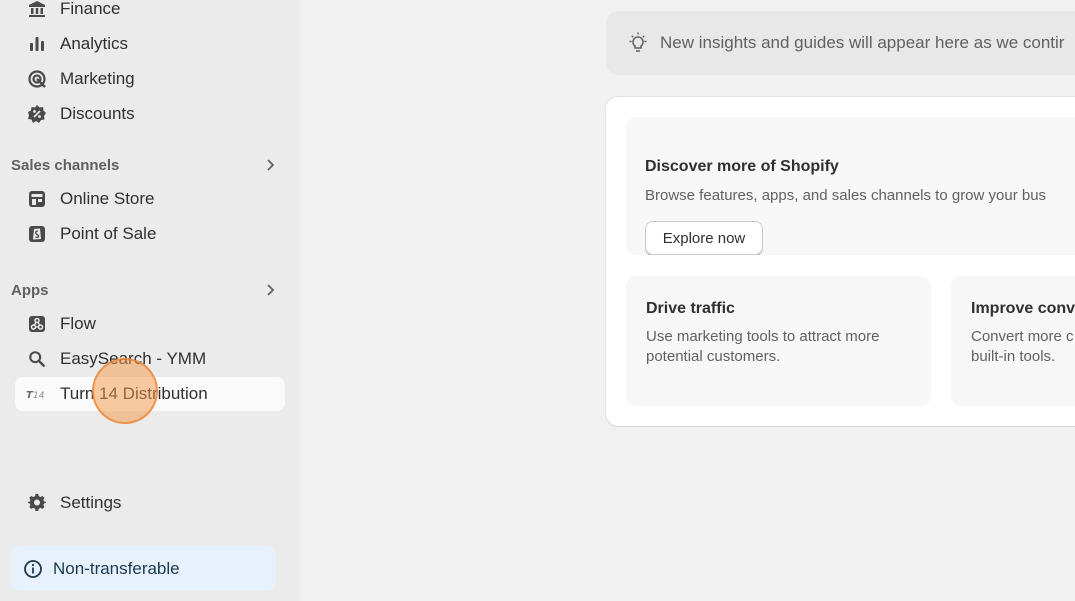 The height and width of the screenshot is (601, 1075). What do you see at coordinates (147, 290) in the screenshot?
I see `apps-header: Apps` at bounding box center [147, 290].